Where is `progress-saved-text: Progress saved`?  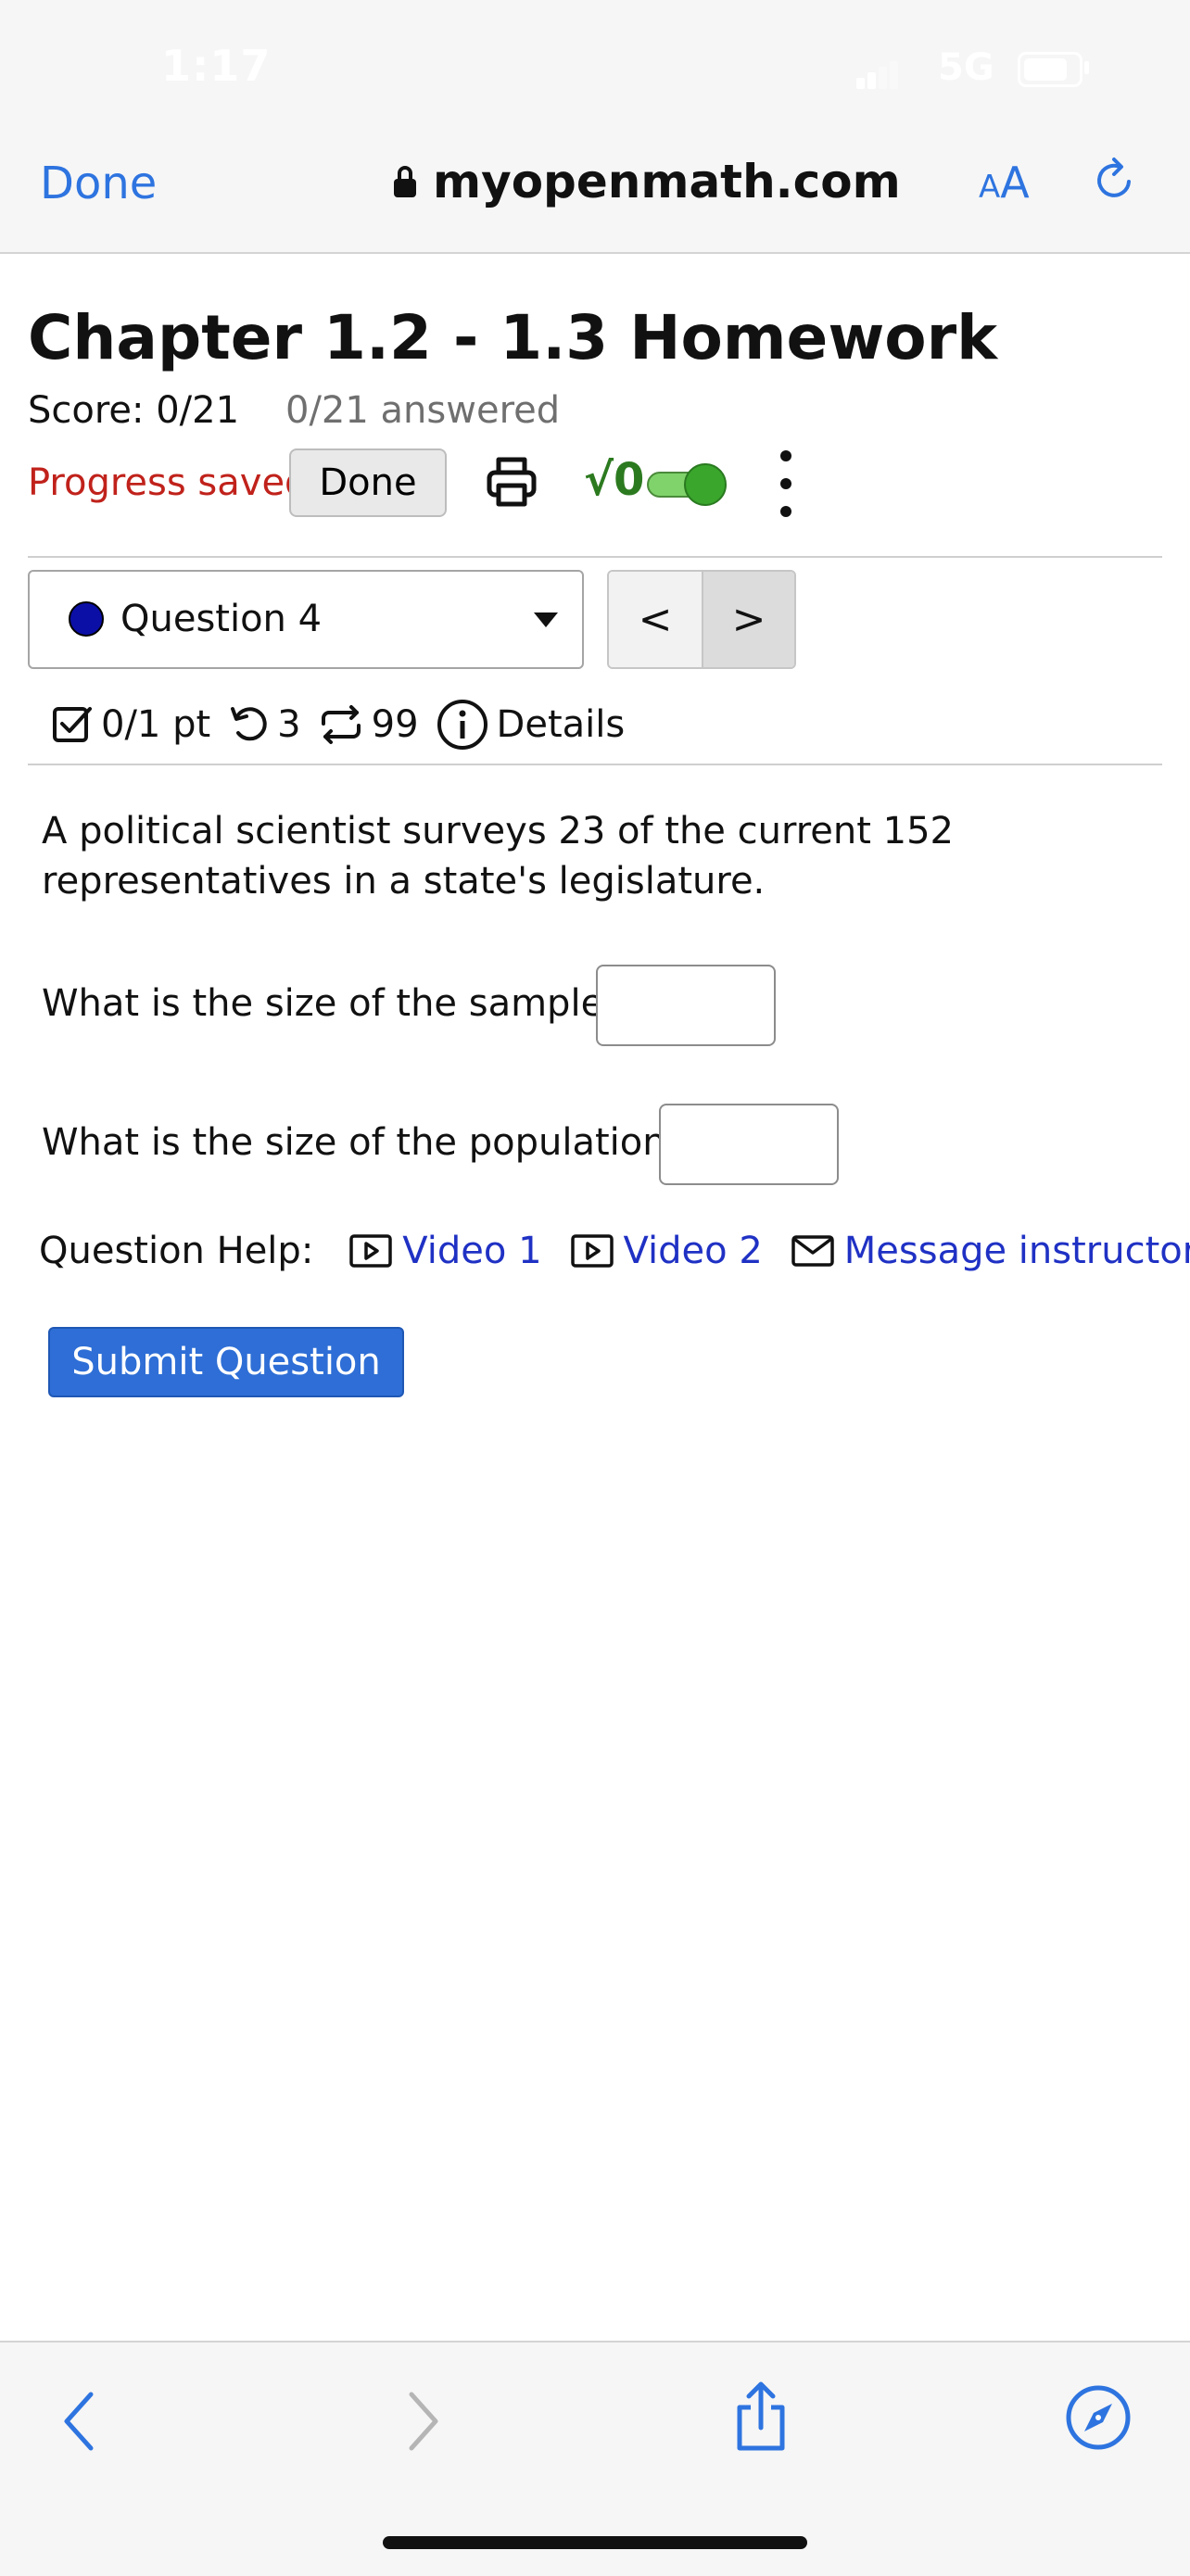
progress-saved-text: Progress saved is located at coordinates (168, 483).